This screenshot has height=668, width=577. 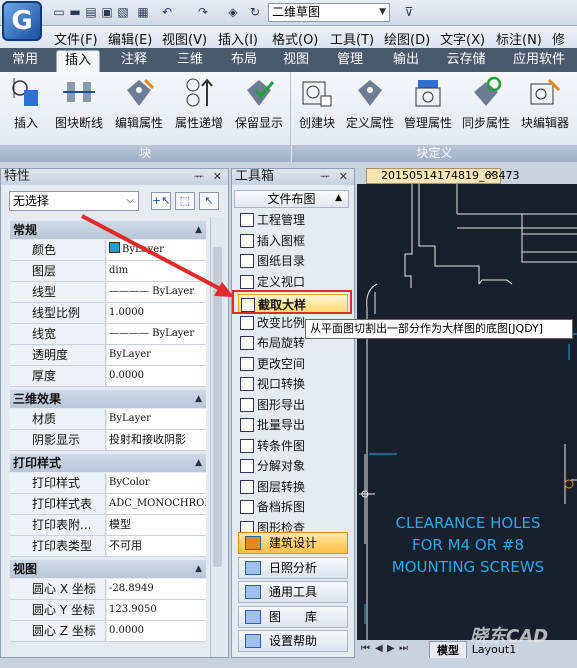 What do you see at coordinates (259, 108) in the screenshot?
I see `keep-display-button: 保留显示` at bounding box center [259, 108].